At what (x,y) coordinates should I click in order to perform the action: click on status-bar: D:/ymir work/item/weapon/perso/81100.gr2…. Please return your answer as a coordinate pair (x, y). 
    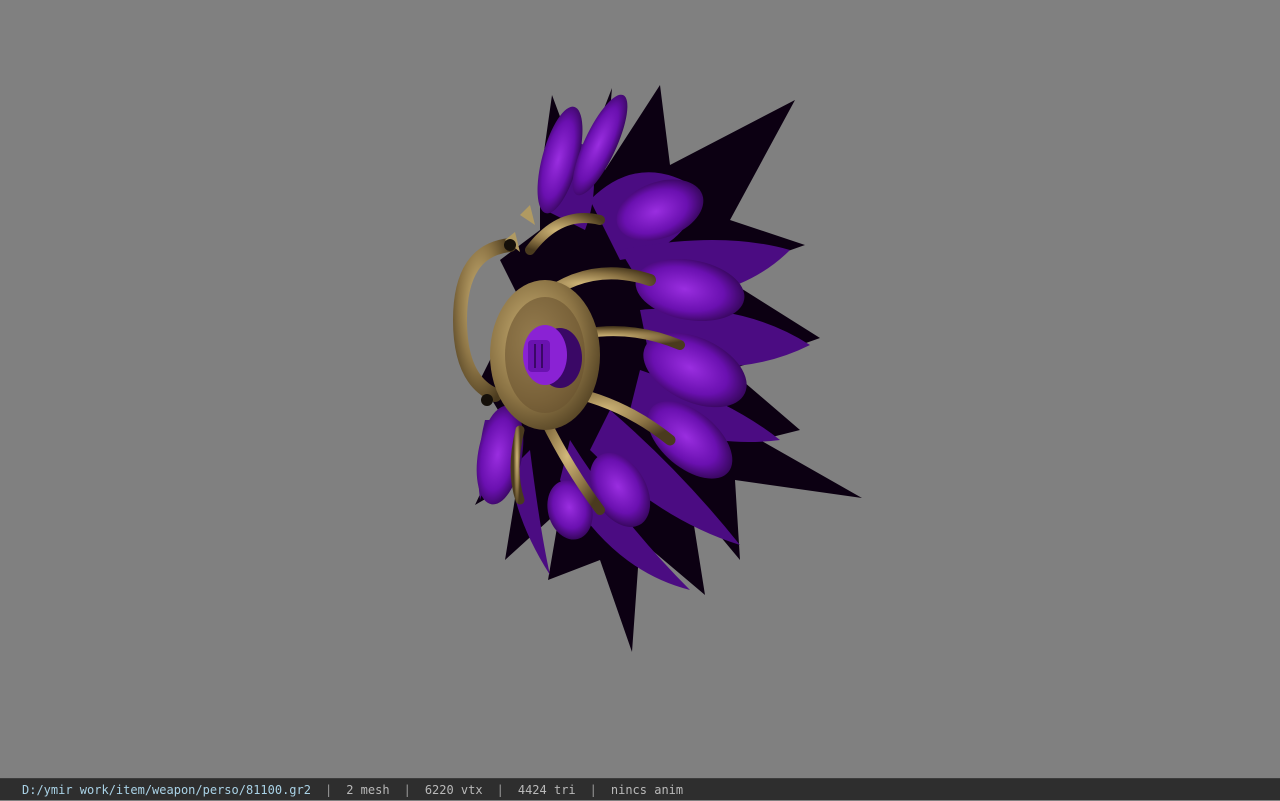
    Looking at the image, I should click on (640, 789).